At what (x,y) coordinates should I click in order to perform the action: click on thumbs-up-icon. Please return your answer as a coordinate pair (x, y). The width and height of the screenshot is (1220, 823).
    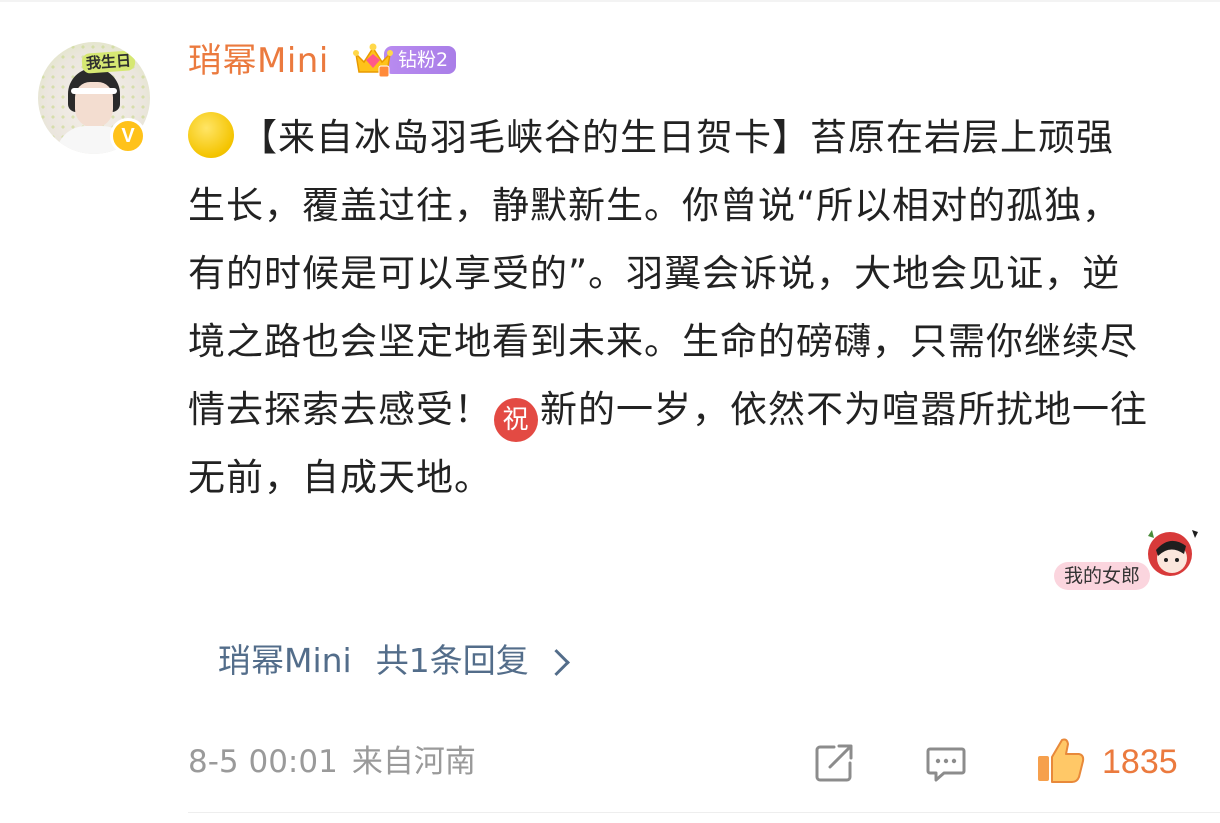
    Looking at the image, I should click on (1061, 760).